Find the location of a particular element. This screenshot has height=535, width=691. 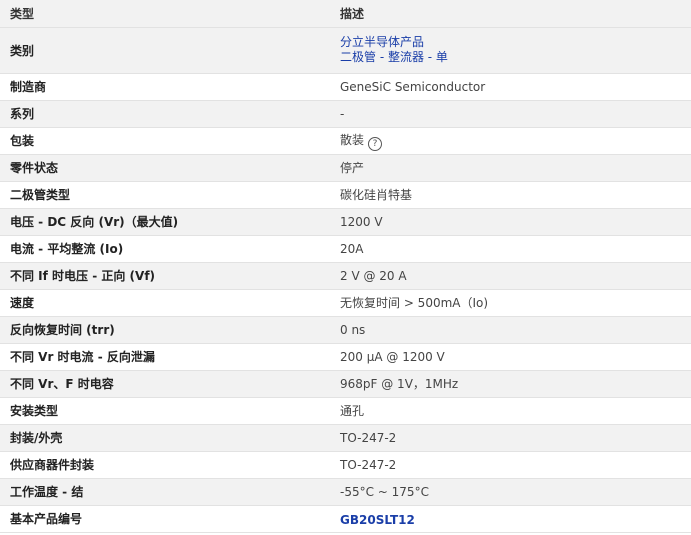

table-row-op-temp: 工作温度 - 结 -55°C ~ 175°C is located at coordinates (345, 492).